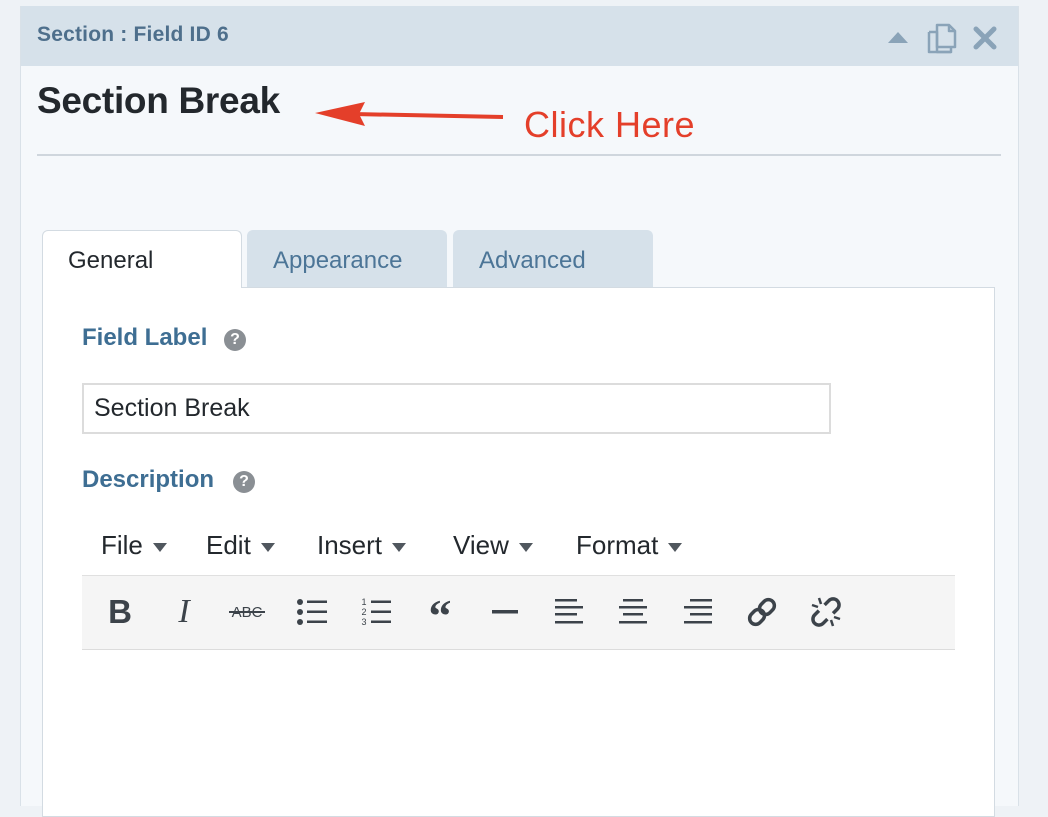 The image size is (1048, 817). Describe the element at coordinates (532, 260) in the screenshot. I see `tab-advanced-label: Advanced` at that location.